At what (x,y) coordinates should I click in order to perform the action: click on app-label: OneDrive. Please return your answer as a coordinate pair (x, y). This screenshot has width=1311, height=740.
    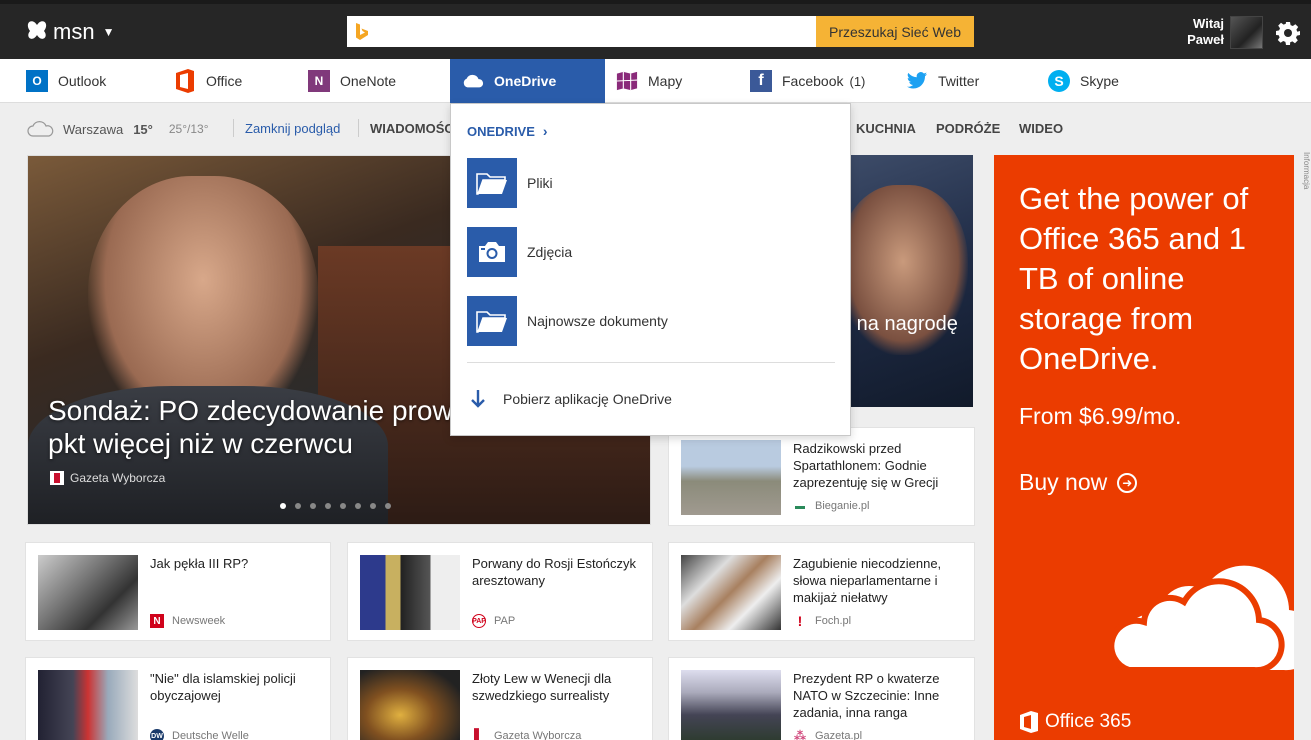
    Looking at the image, I should click on (525, 81).